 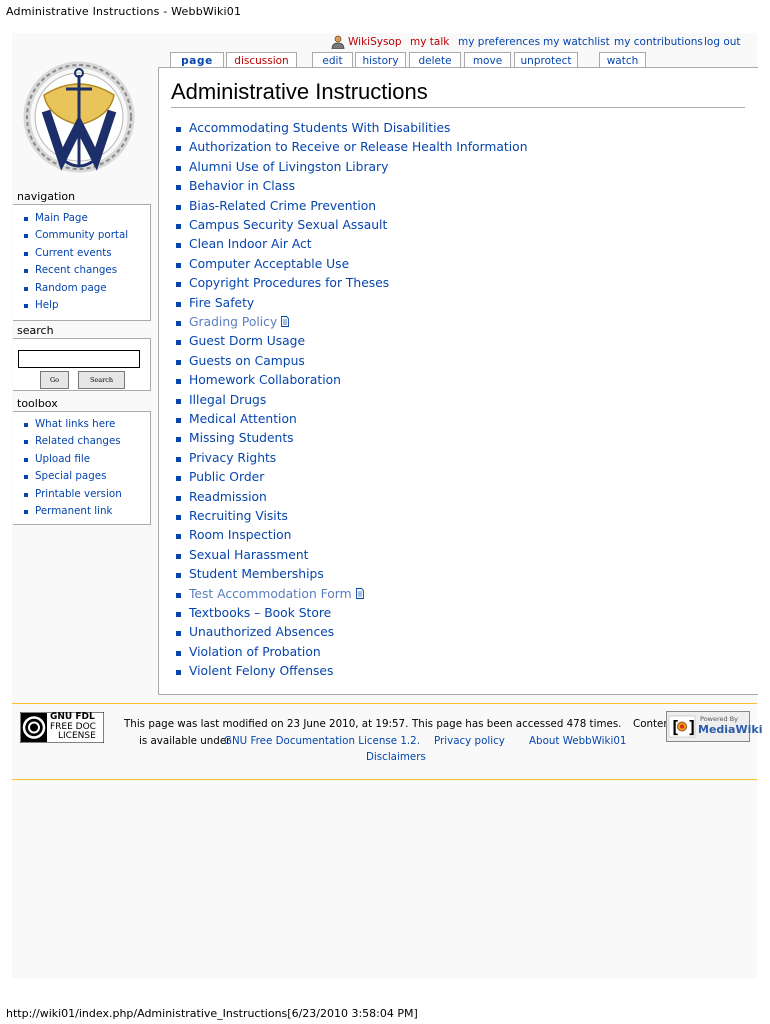 What do you see at coordinates (517, 724) in the screenshot?
I see `page-accessed-text: This page has been accessed 478 times.` at bounding box center [517, 724].